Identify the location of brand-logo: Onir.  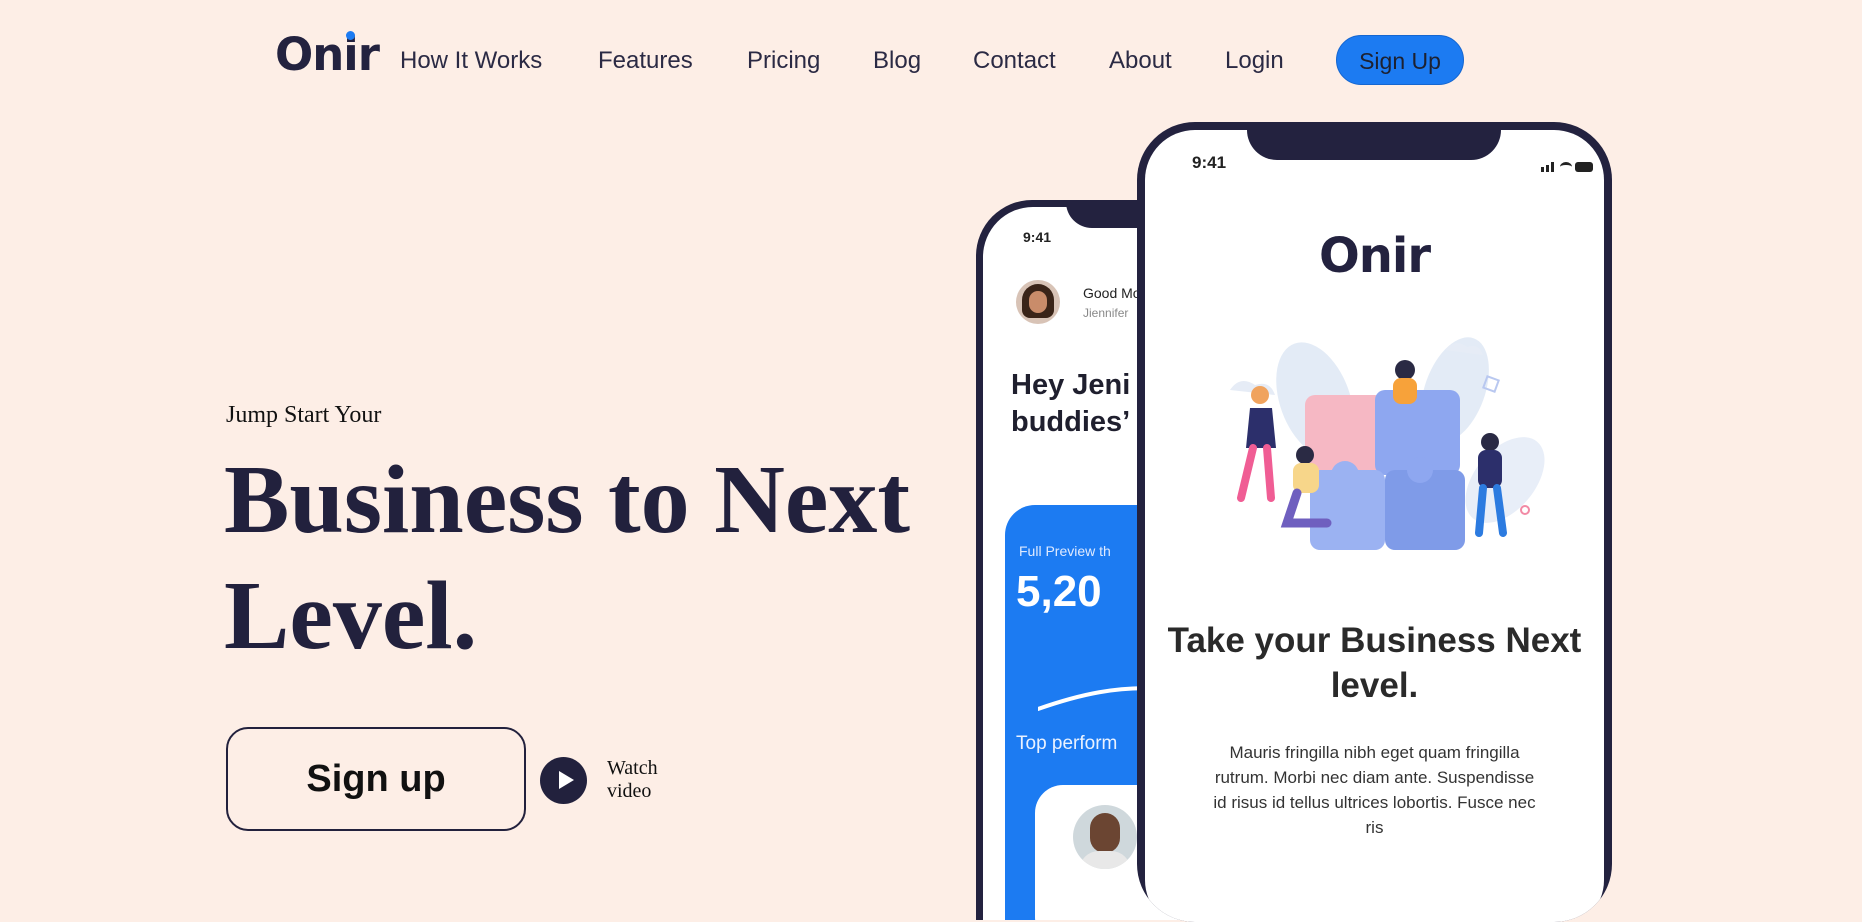
(327, 54).